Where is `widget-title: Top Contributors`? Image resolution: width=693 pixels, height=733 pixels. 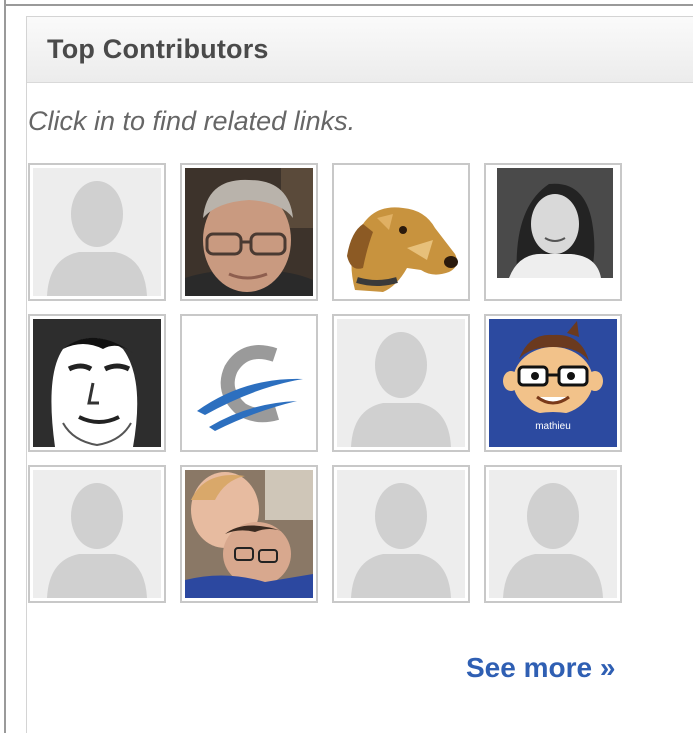
widget-title: Top Contributors is located at coordinates (158, 49).